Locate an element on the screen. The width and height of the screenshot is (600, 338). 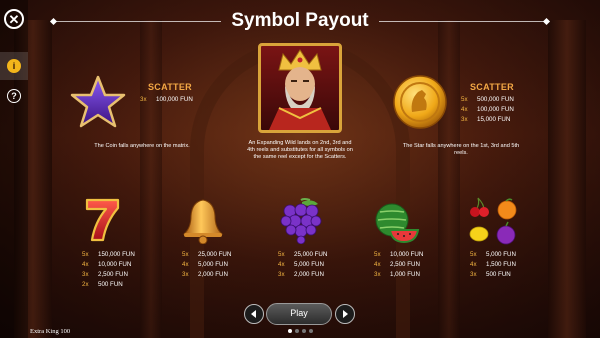
wild-king-symbol is located at coordinates (300, 88).